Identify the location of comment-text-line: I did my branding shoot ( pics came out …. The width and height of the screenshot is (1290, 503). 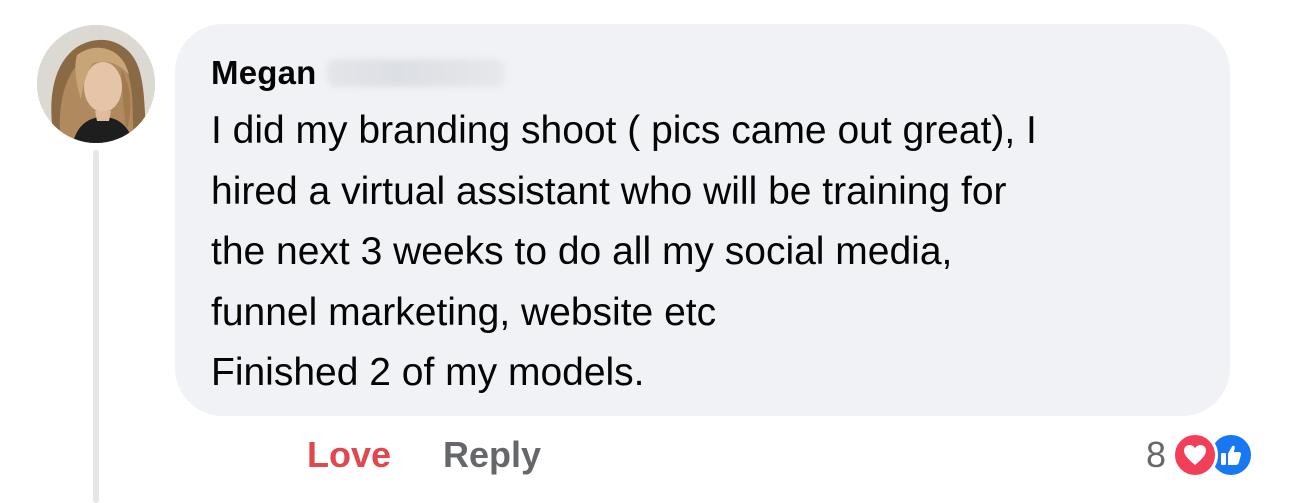
(624, 130).